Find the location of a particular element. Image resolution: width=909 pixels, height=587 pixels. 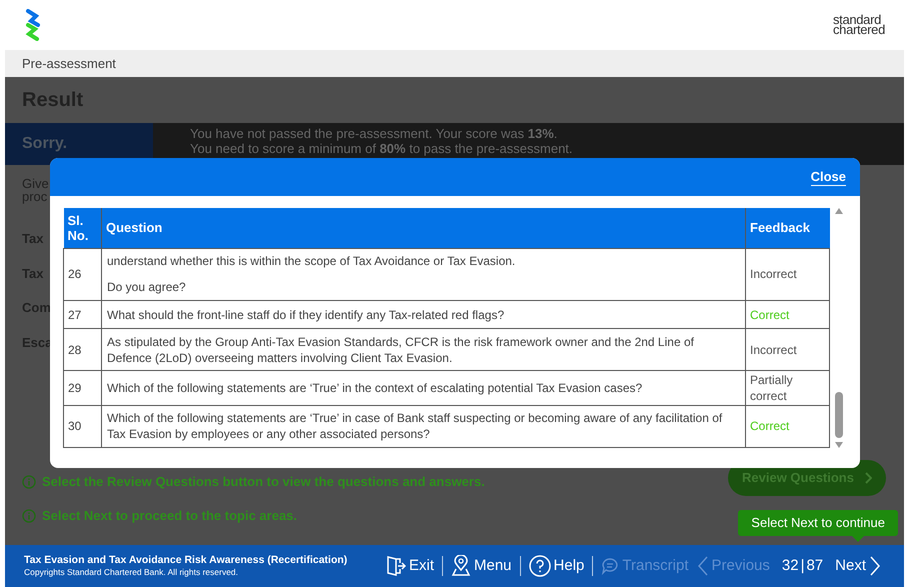

scroll-down-icon is located at coordinates (839, 445).